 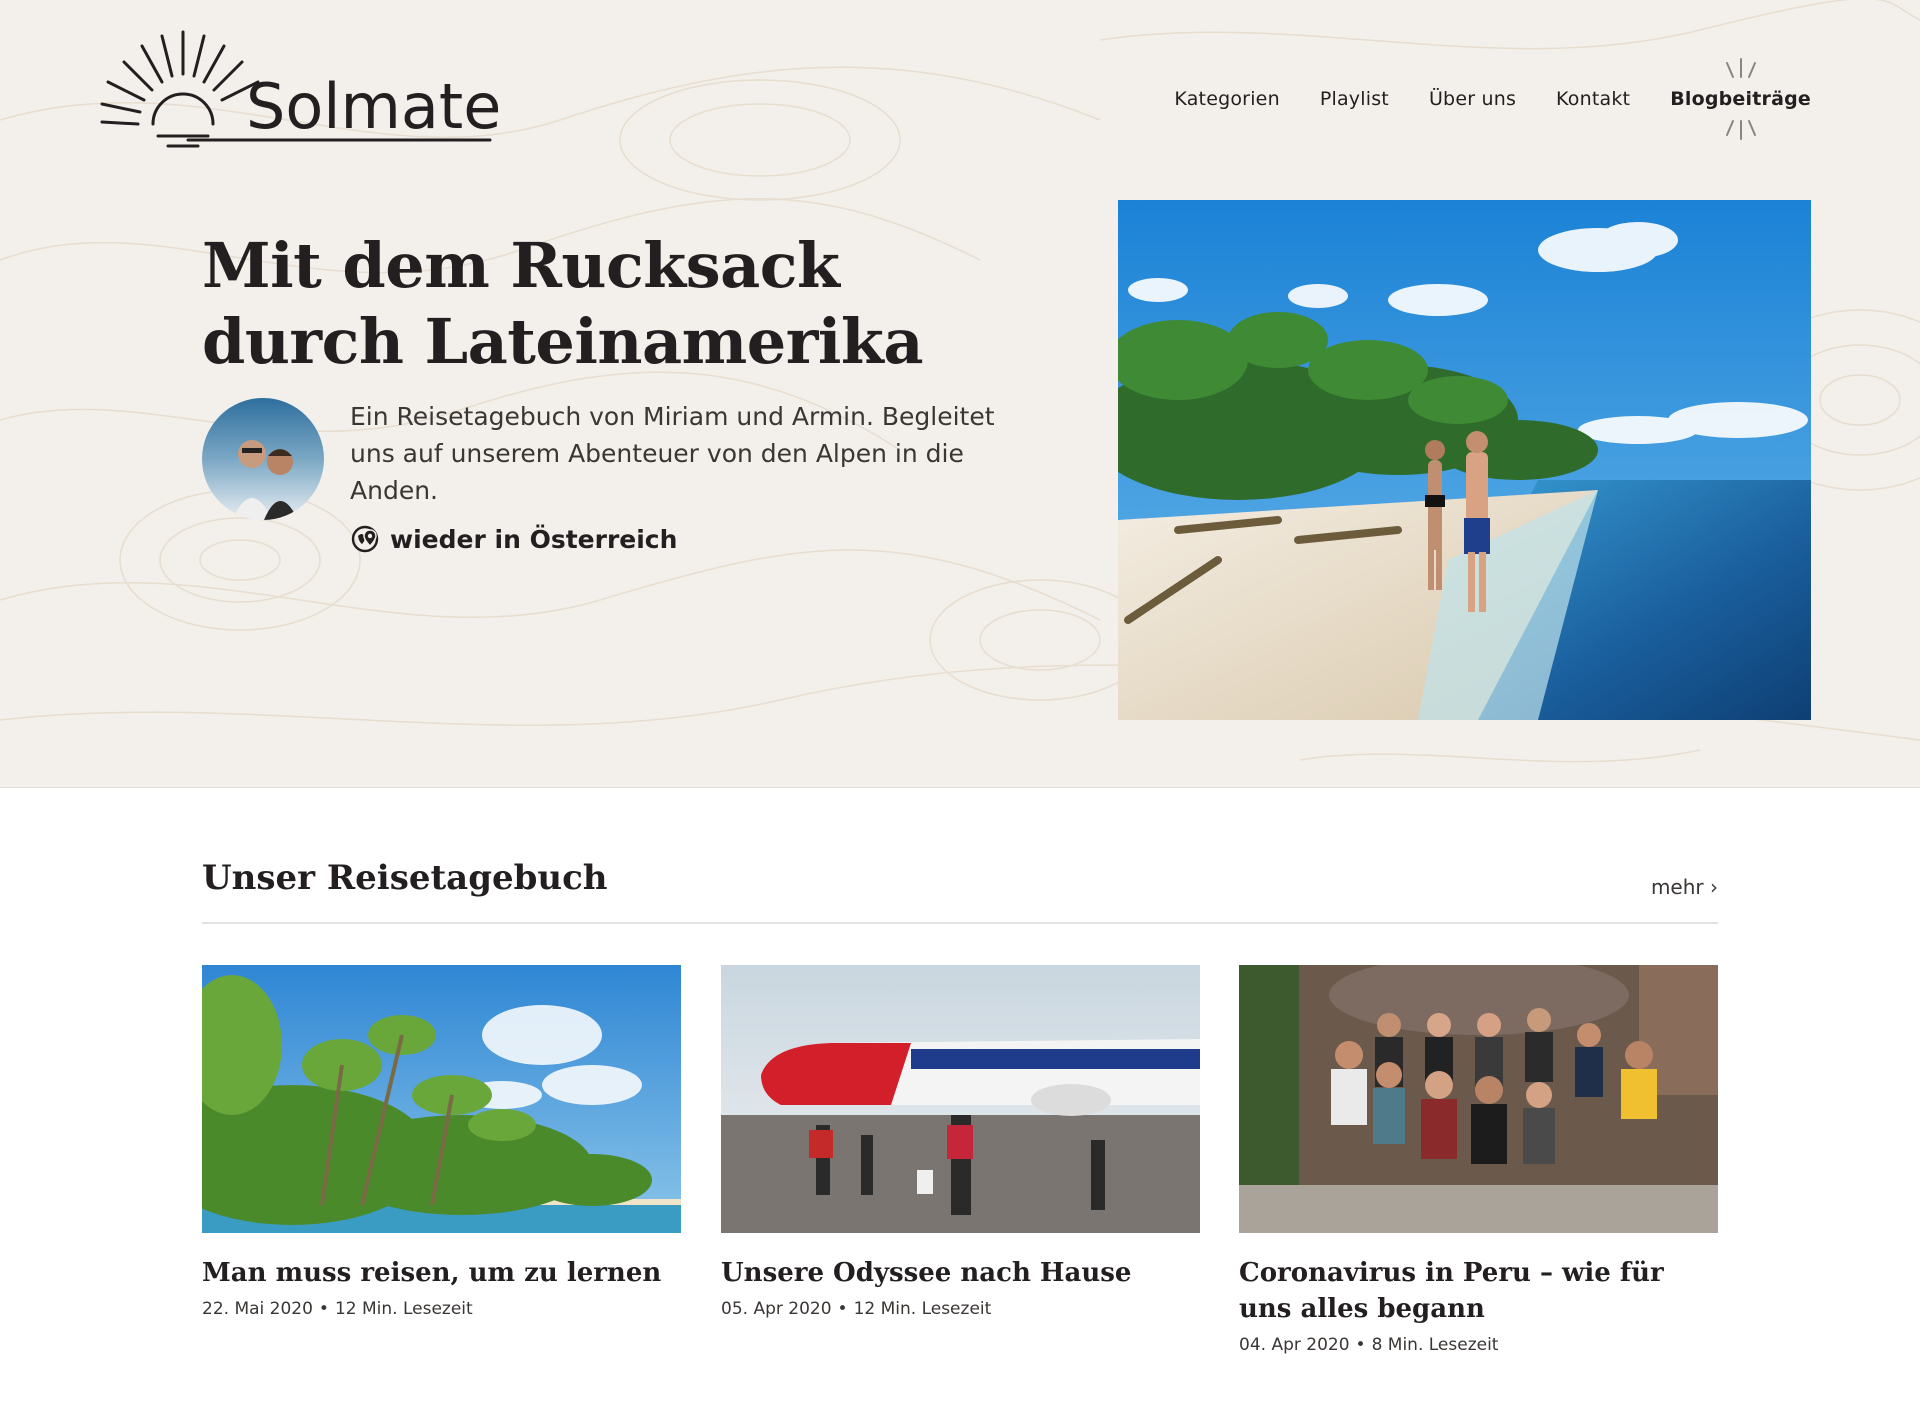 I want to click on post-meta: 04. Apr 2020 • 8 Min. Lesezeit, so click(x=1478, y=1345).